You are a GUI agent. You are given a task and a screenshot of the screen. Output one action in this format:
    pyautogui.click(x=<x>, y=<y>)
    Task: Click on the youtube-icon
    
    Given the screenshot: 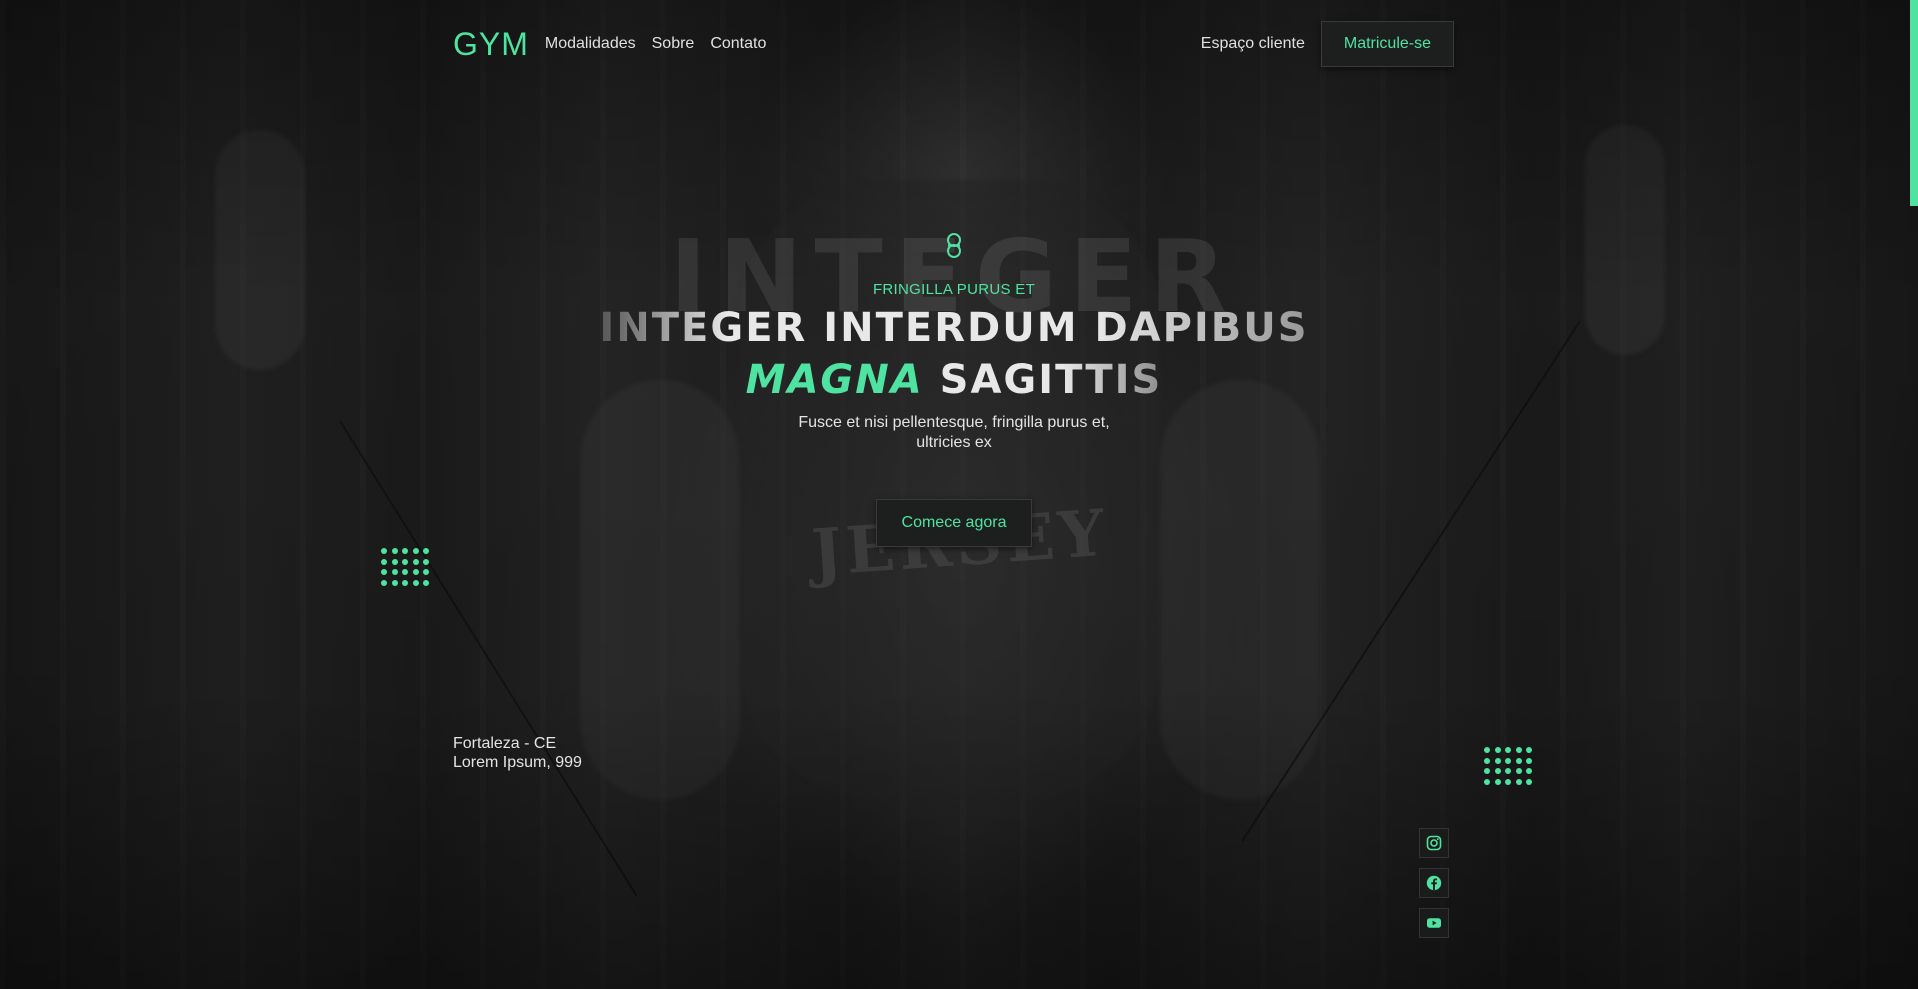 What is the action you would take?
    pyautogui.click(x=1434, y=923)
    